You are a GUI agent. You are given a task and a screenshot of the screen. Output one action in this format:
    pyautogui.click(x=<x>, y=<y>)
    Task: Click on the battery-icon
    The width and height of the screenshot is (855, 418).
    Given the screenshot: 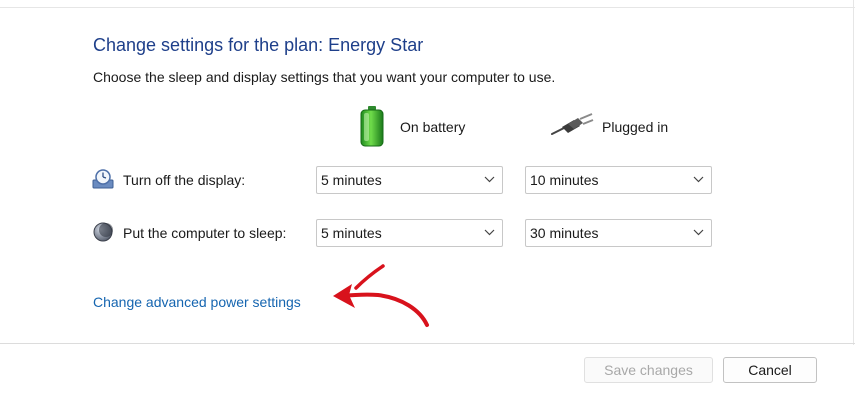 What is the action you would take?
    pyautogui.click(x=372, y=126)
    